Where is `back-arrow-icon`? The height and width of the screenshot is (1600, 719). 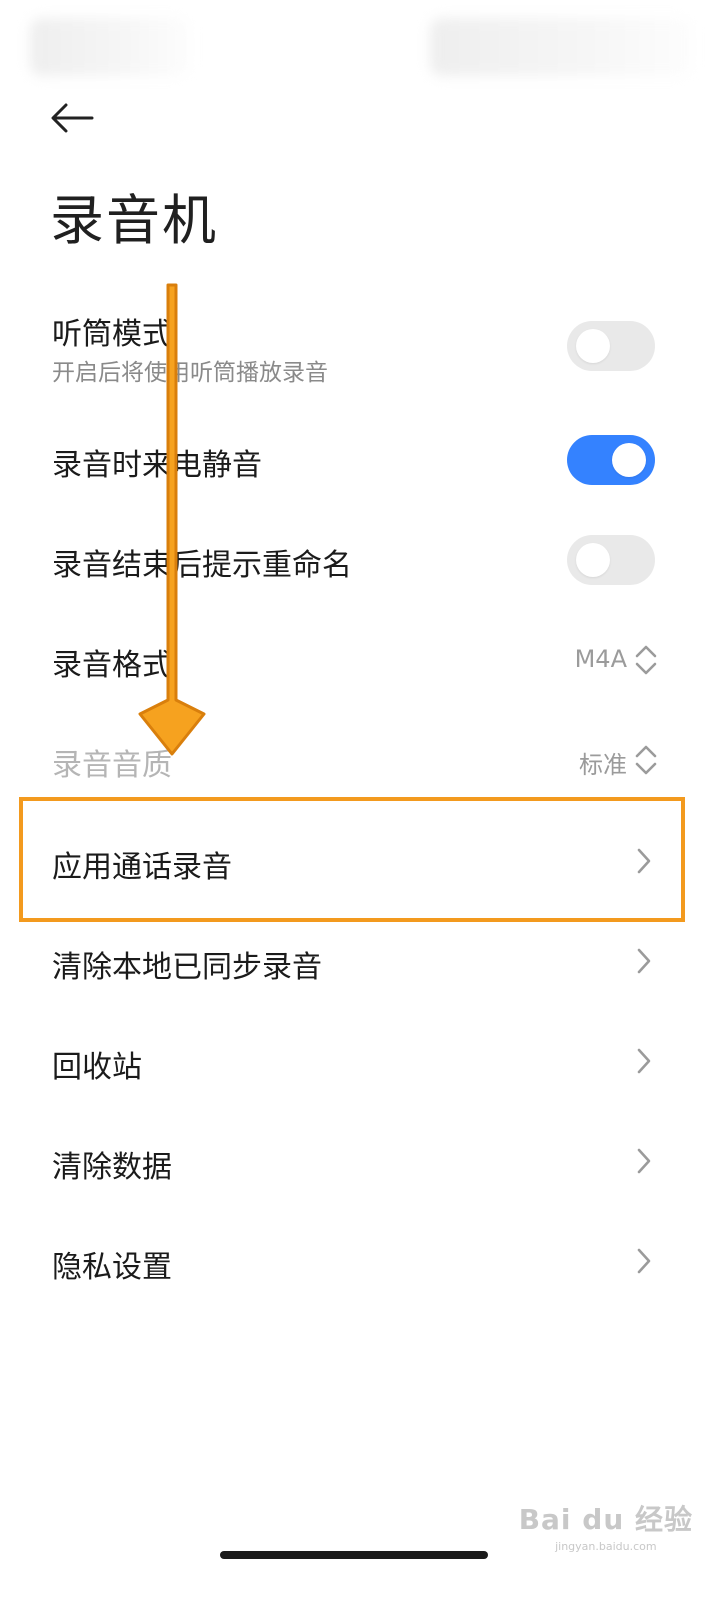
back-arrow-icon is located at coordinates (72, 118).